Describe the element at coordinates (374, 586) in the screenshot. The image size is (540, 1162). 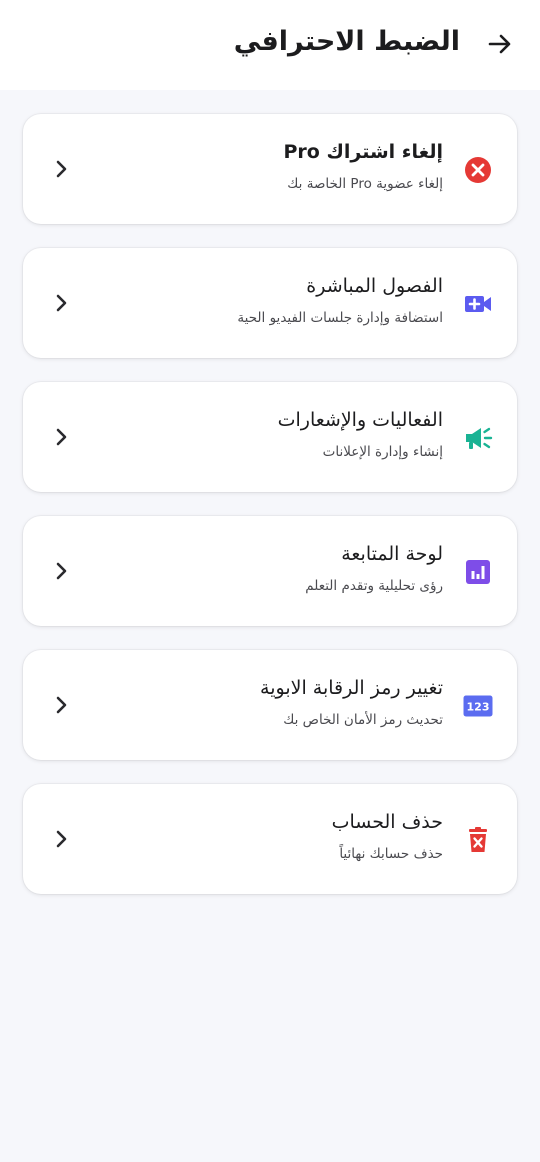
I see `item-subtitle: رؤى تحليلية وتقدم التعلم` at that location.